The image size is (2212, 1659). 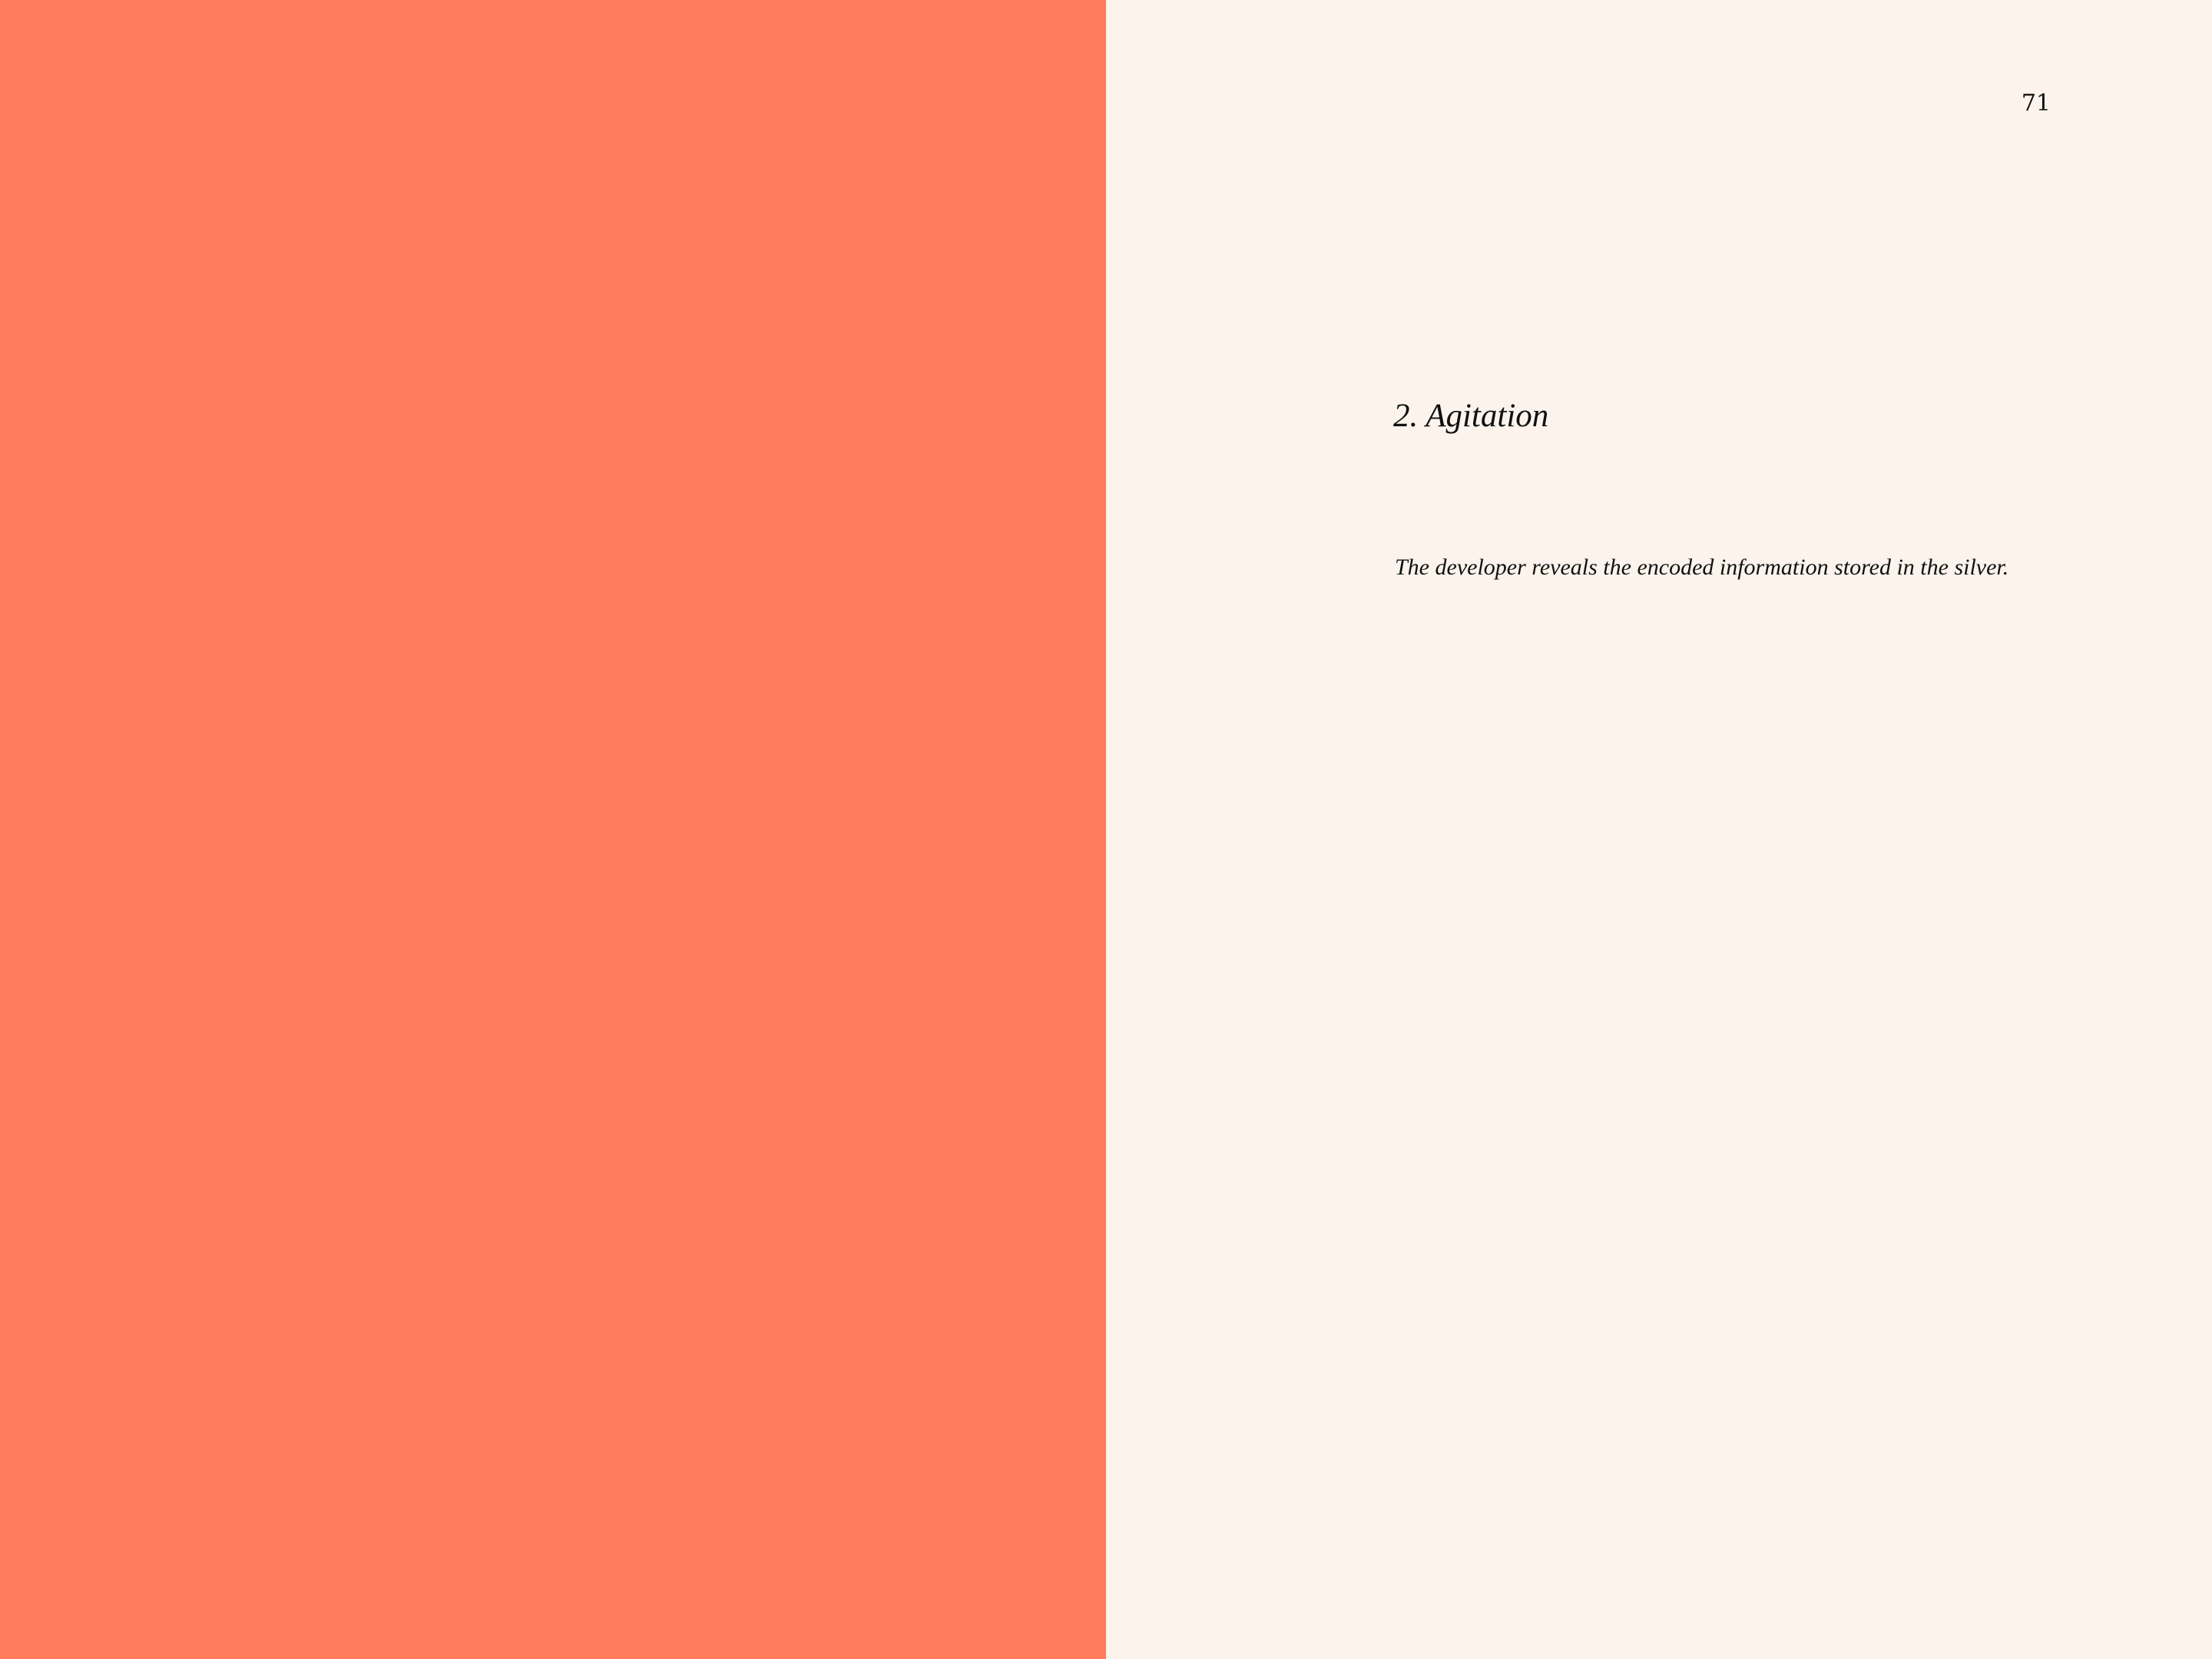 I want to click on chapter-title: 2. Agitation, so click(x=1471, y=416).